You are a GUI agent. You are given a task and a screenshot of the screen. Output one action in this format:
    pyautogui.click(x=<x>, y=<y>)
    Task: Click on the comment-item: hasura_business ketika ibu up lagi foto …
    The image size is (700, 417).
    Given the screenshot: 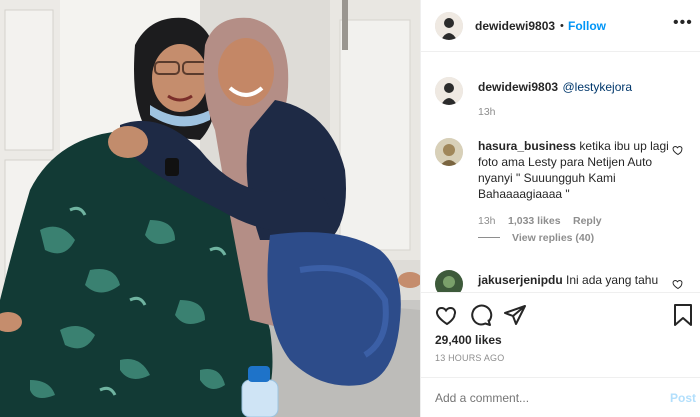 What is the action you would take?
    pyautogui.click(x=574, y=170)
    